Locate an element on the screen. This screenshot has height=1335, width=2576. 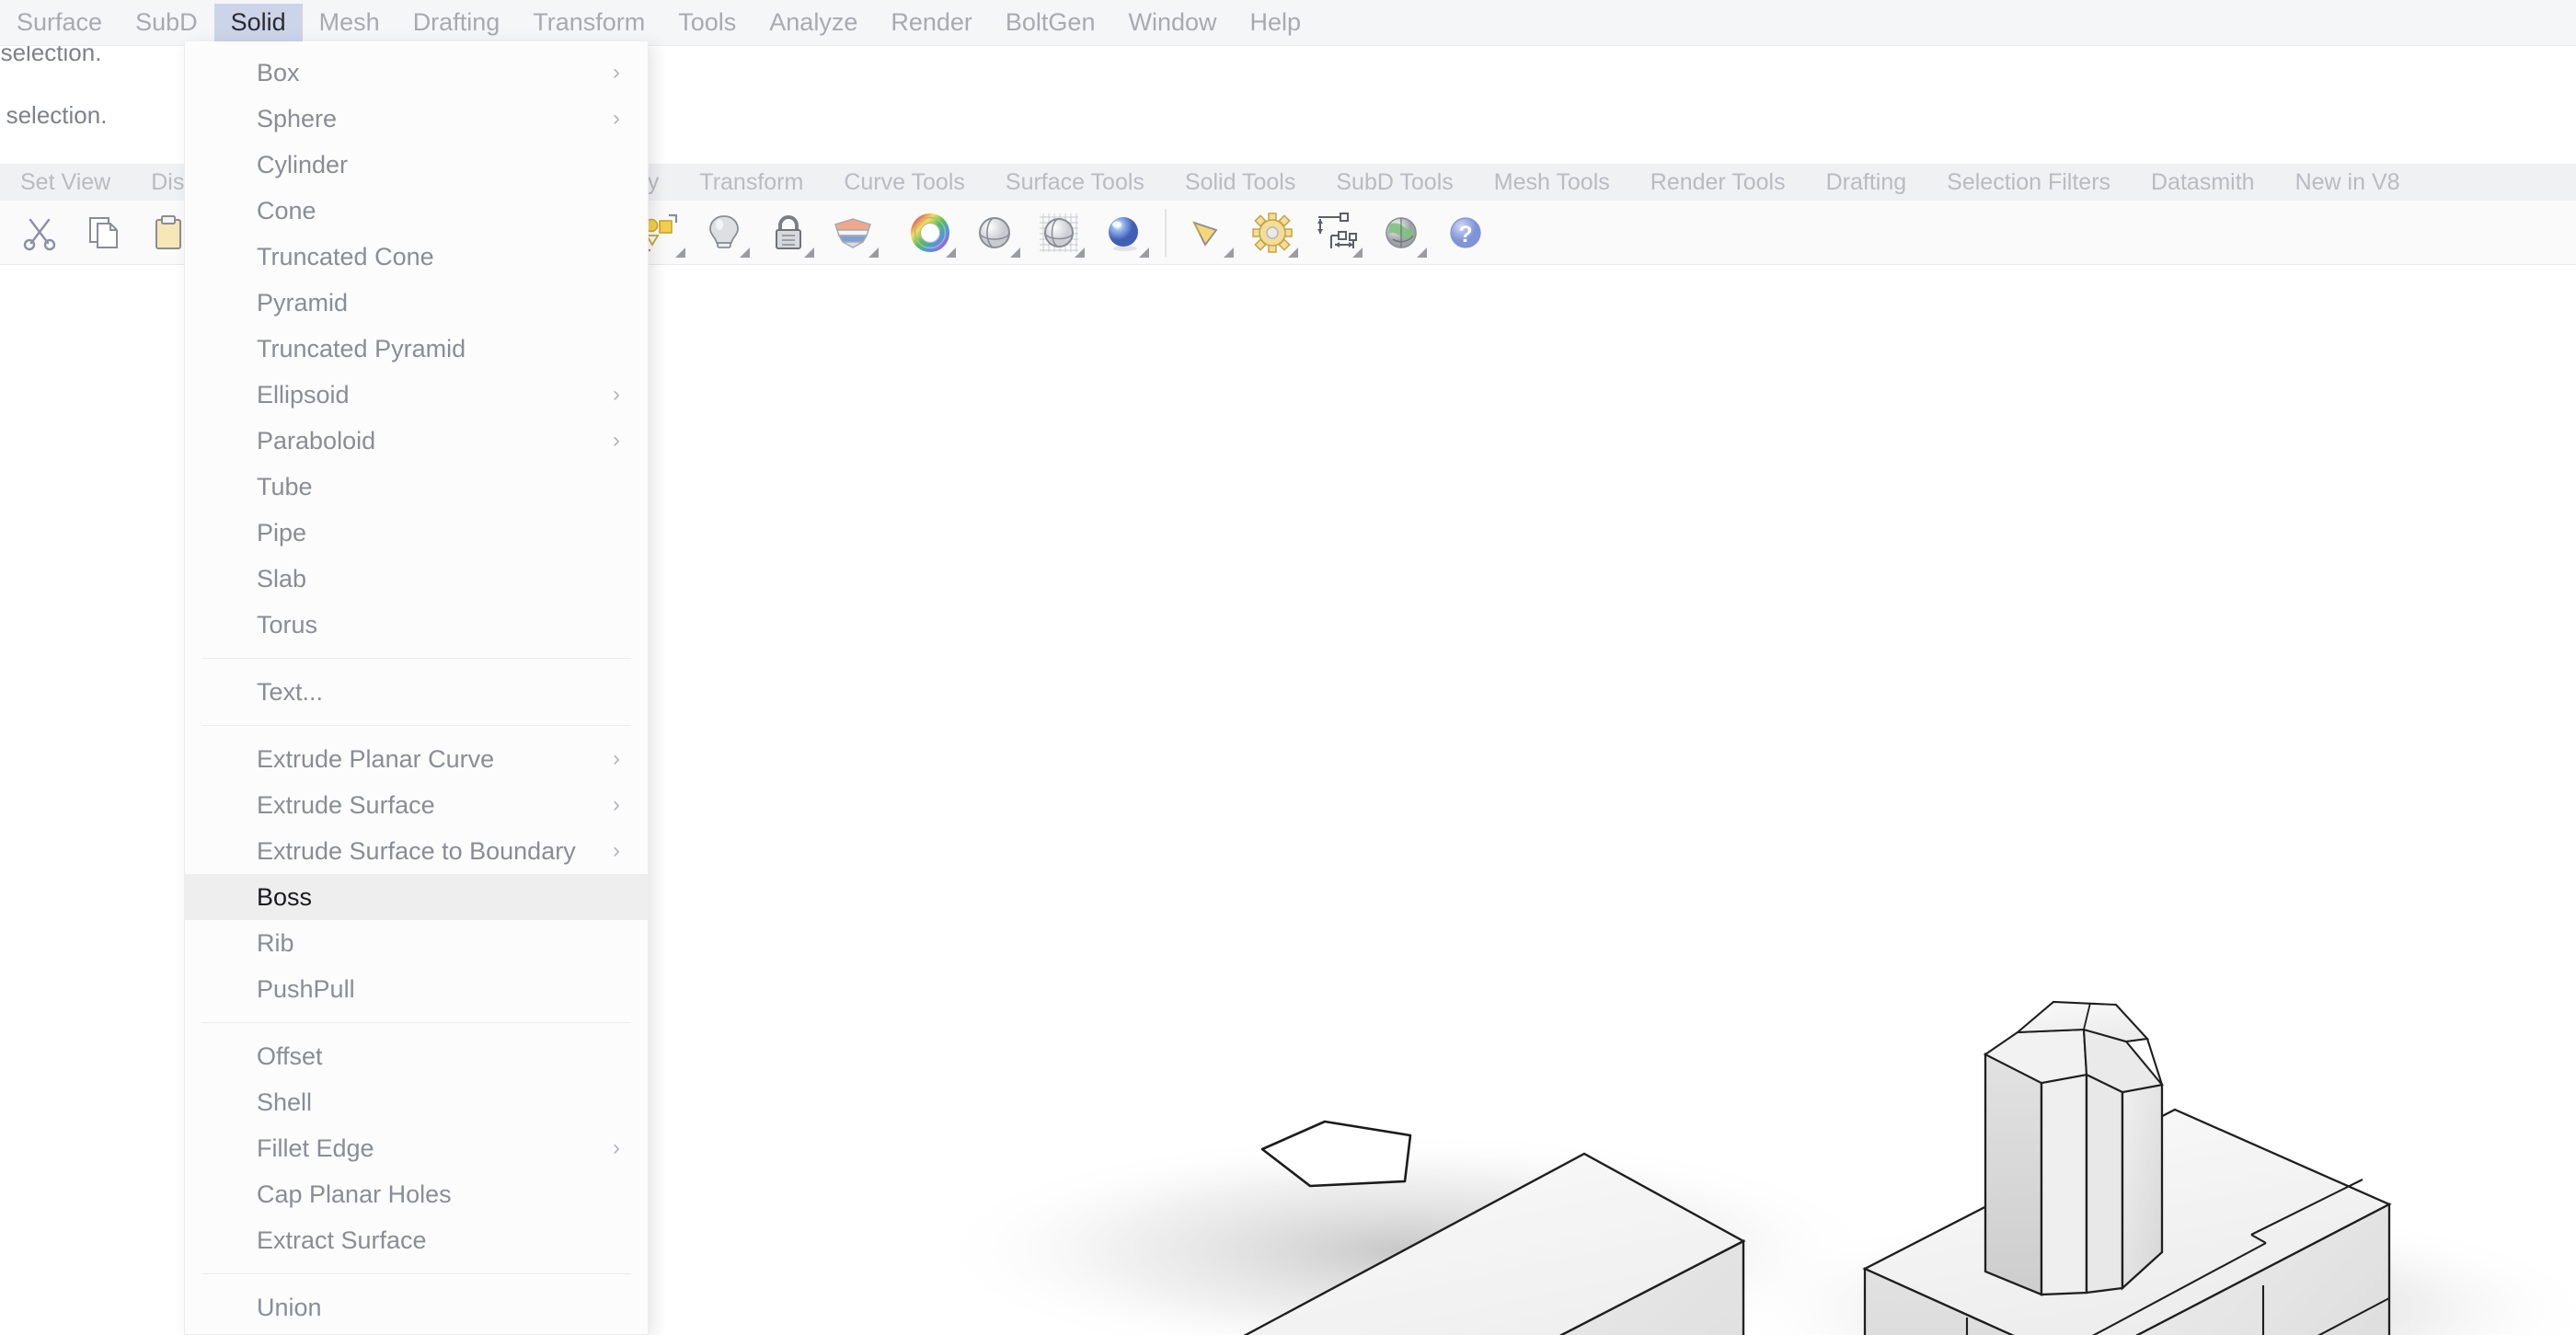
menu-item-difference: Difference is located at coordinates (416, 1332).